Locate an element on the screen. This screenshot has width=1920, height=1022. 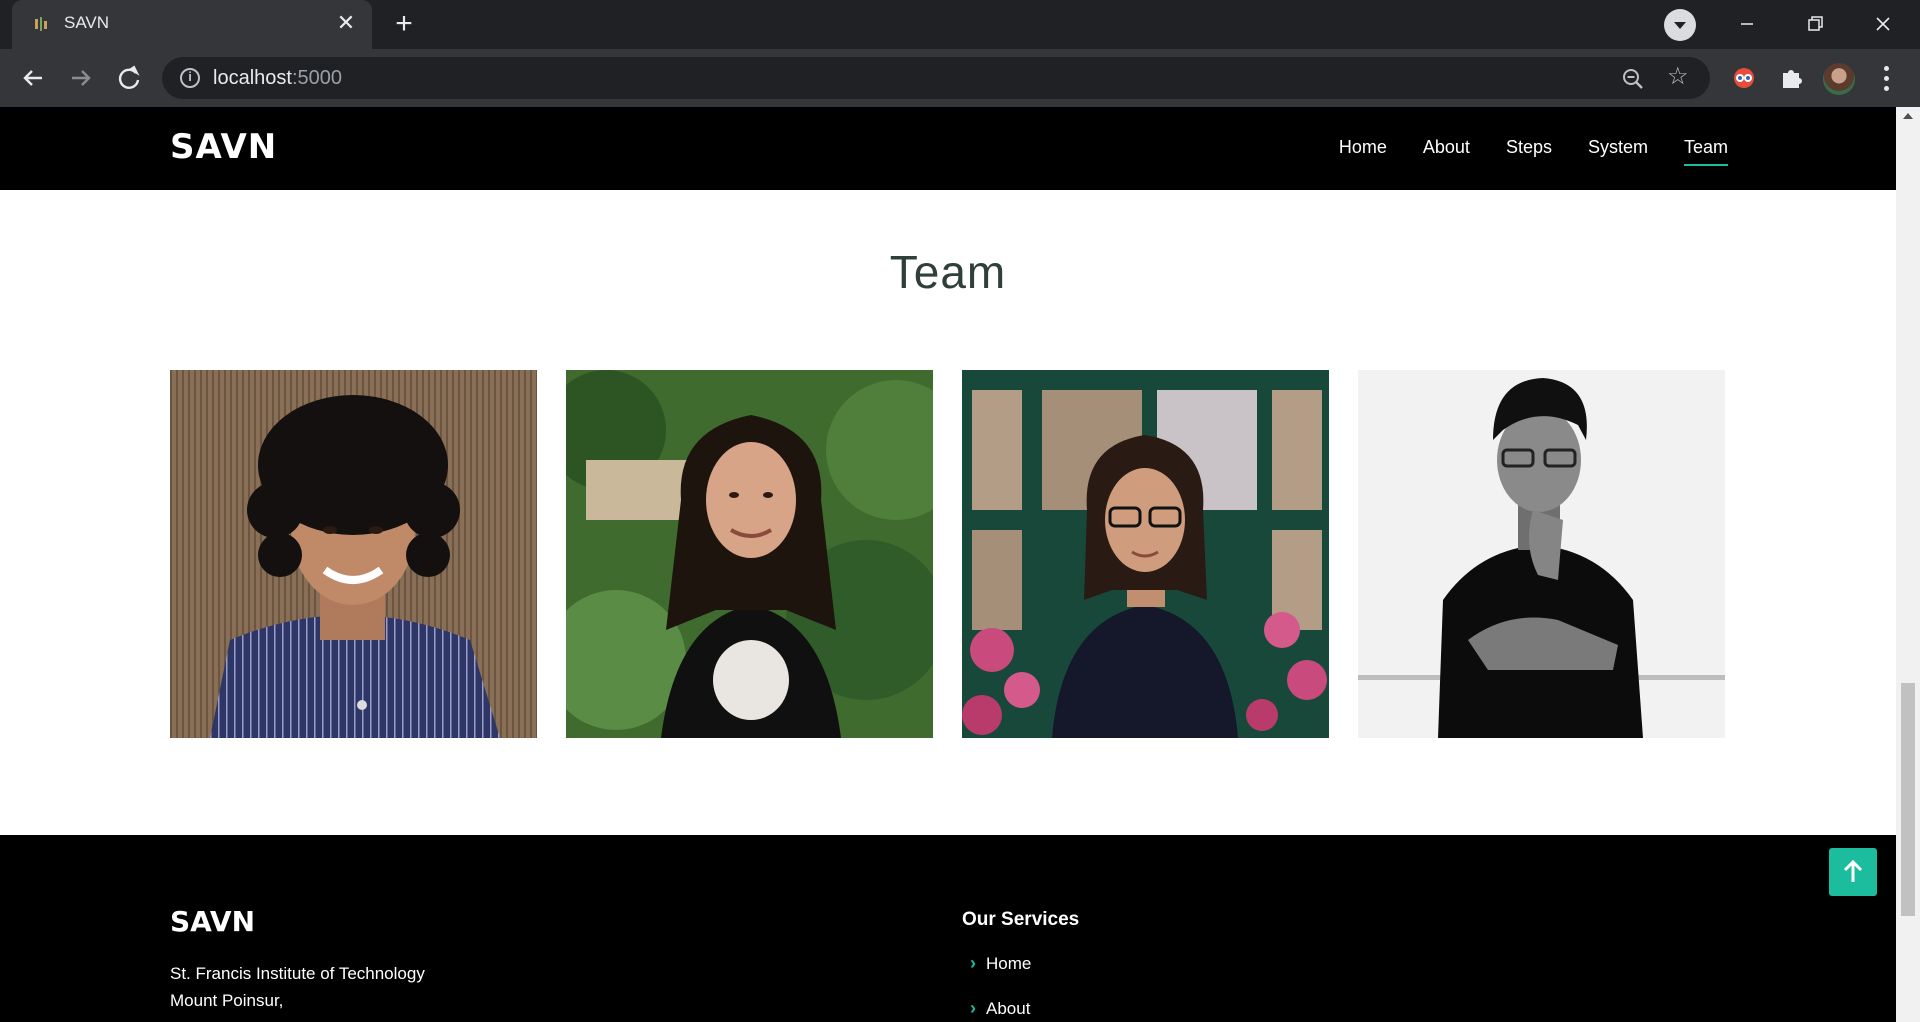
nav-steps: Steps is located at coordinates (1529, 151).